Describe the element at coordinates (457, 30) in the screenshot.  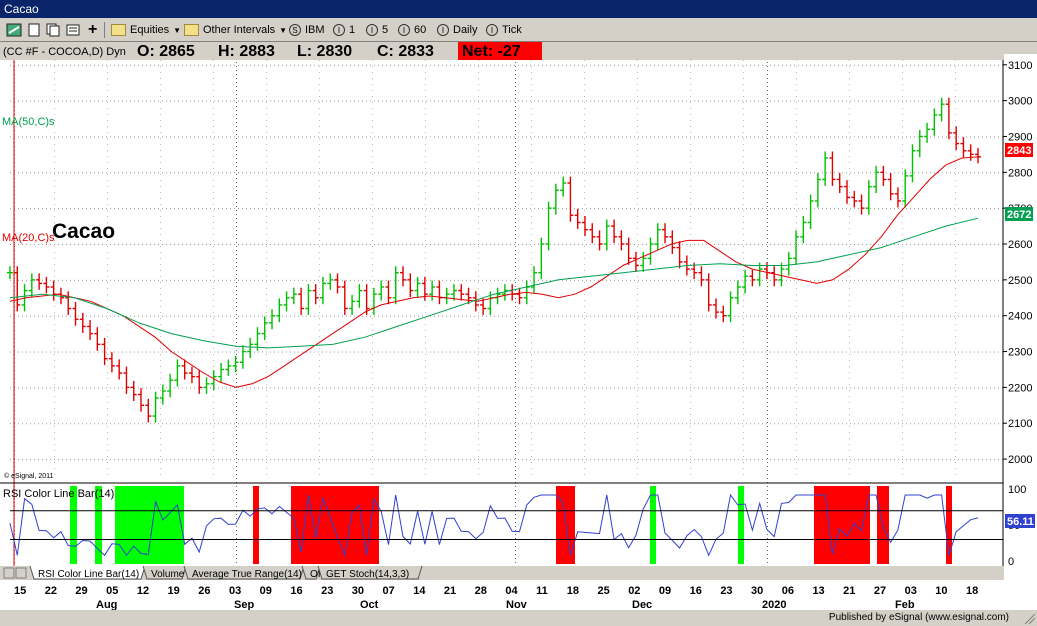
I see `interval-daily-button: I Daily` at that location.